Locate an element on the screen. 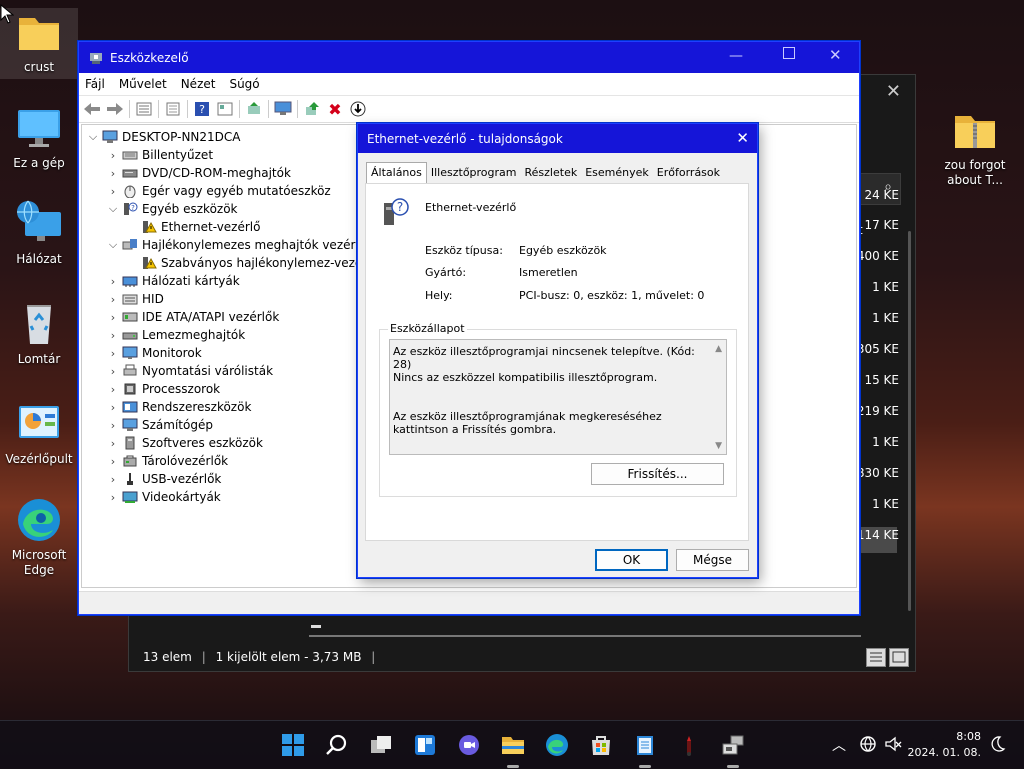 The height and width of the screenshot is (769, 1024). desktop-icon-control-panel: Vezérlőpult is located at coordinates (39, 433).